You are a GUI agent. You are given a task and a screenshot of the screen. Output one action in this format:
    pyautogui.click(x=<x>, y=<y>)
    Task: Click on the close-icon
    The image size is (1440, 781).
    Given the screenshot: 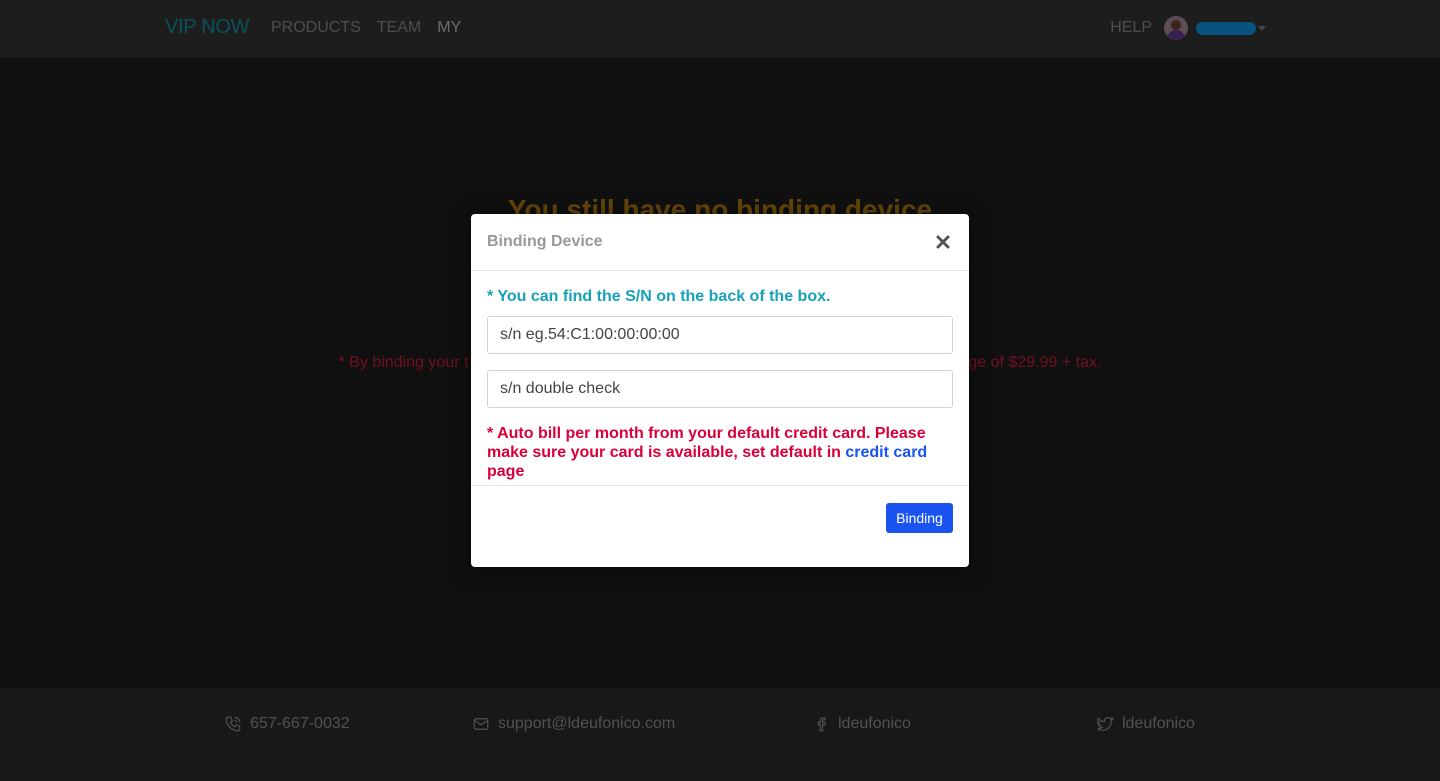 What is the action you would take?
    pyautogui.click(x=943, y=242)
    